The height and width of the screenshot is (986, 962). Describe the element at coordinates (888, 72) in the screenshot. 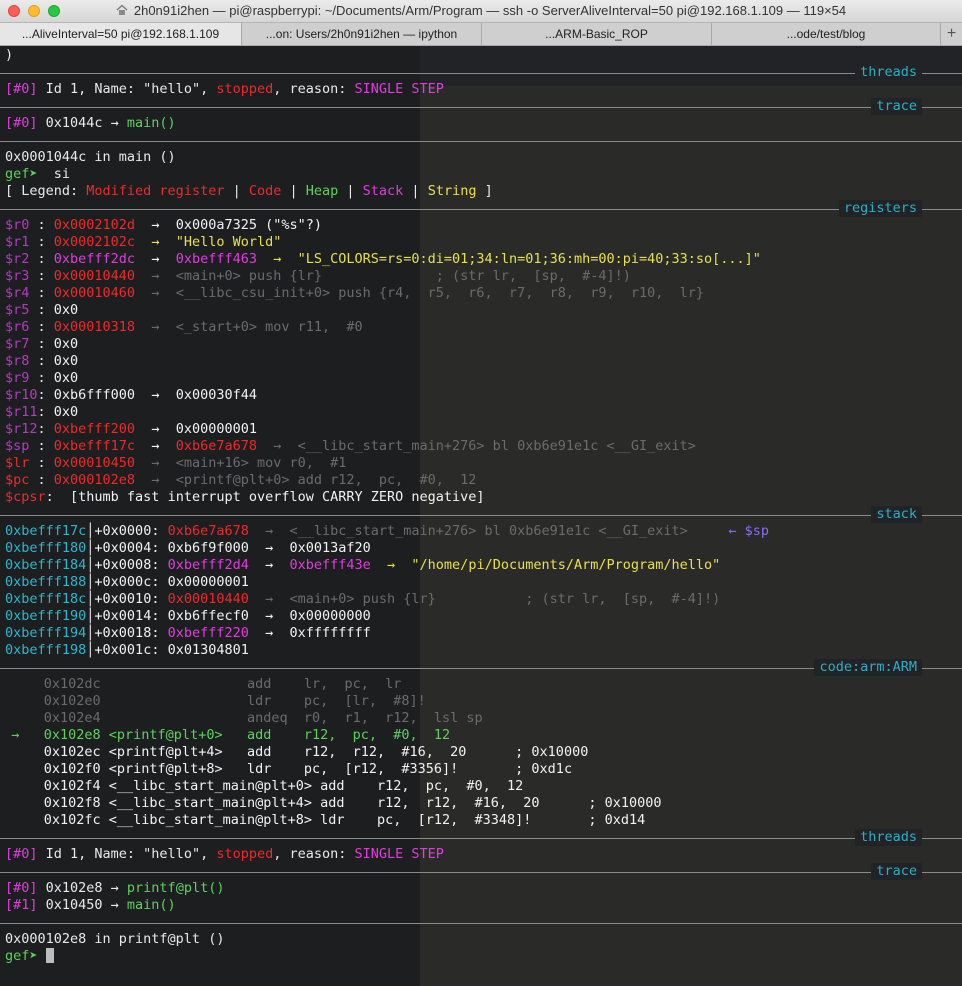

I see `threads-header: threads` at that location.